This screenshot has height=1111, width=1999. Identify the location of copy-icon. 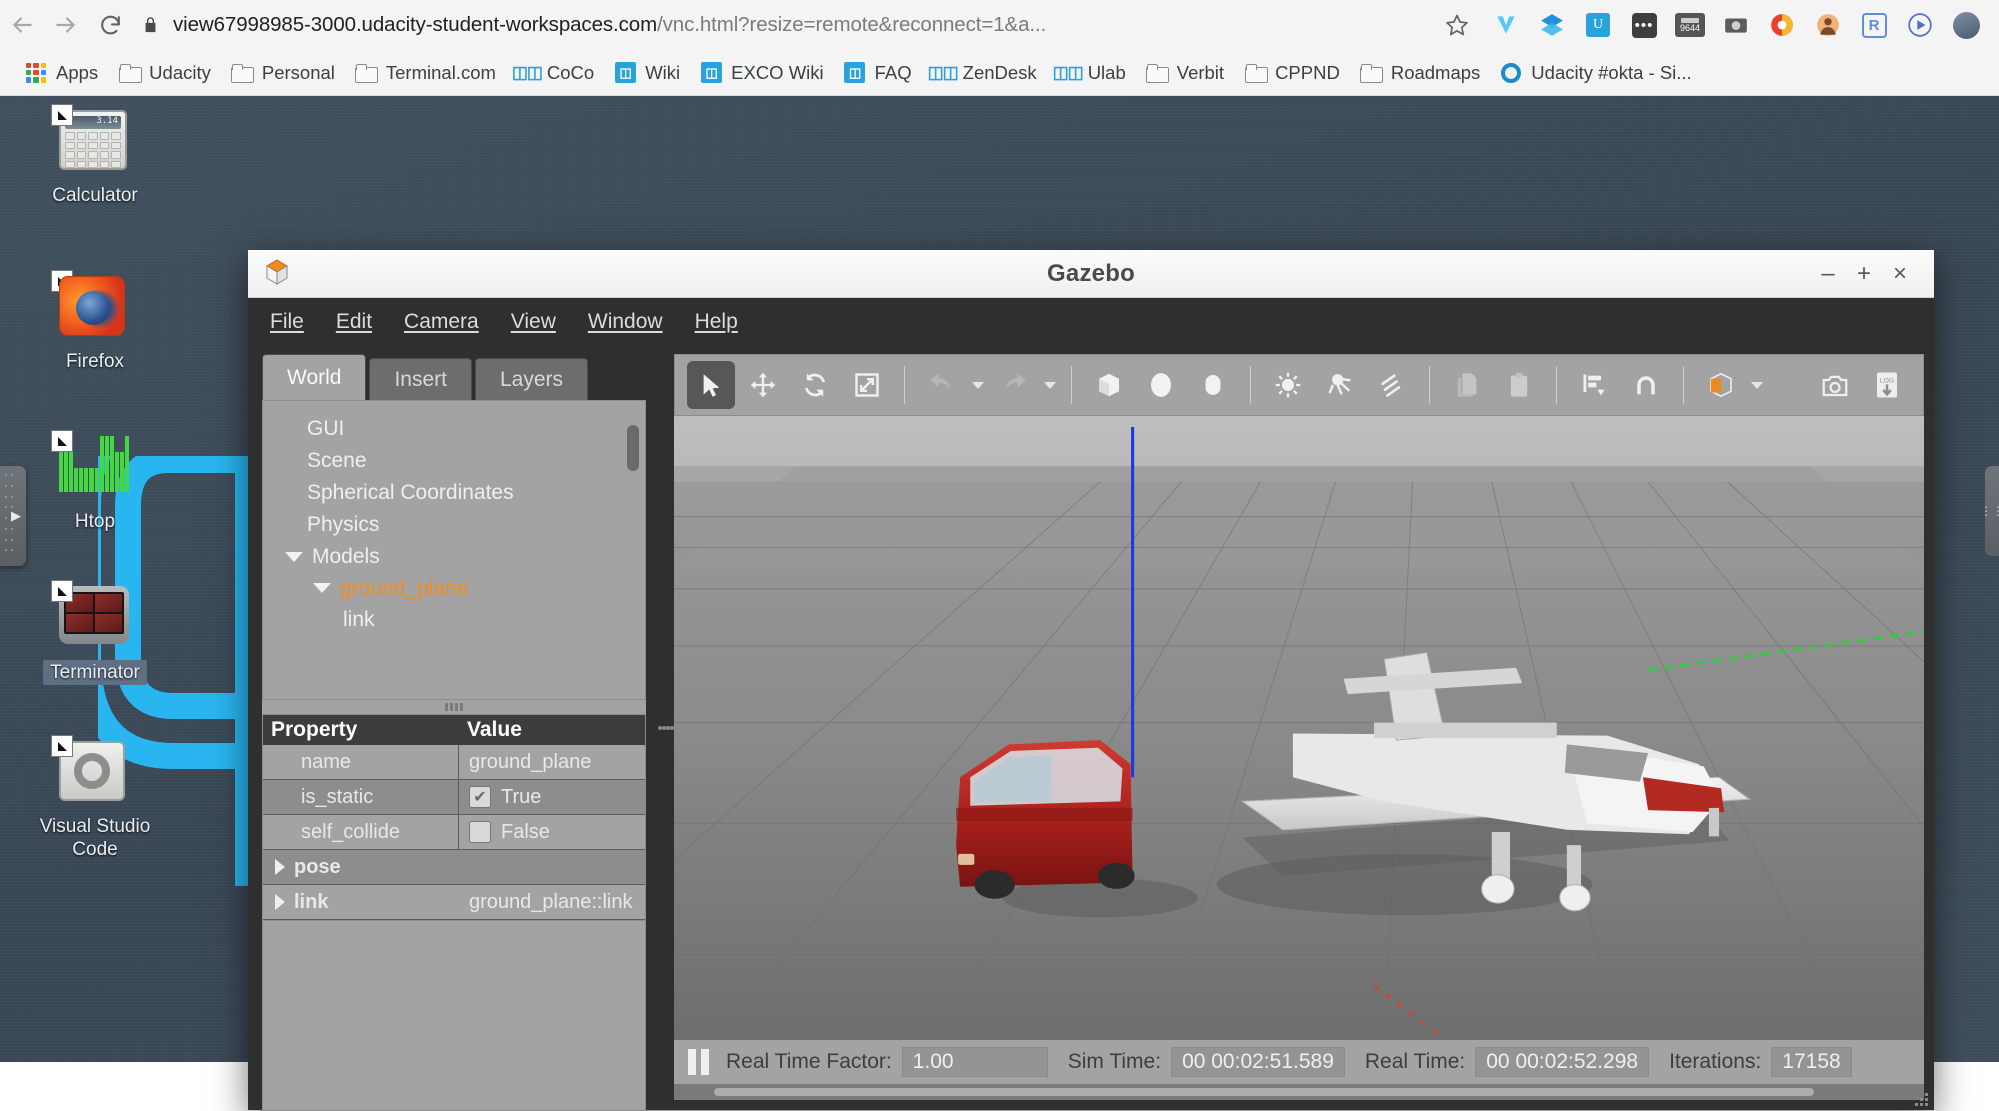
(1467, 385).